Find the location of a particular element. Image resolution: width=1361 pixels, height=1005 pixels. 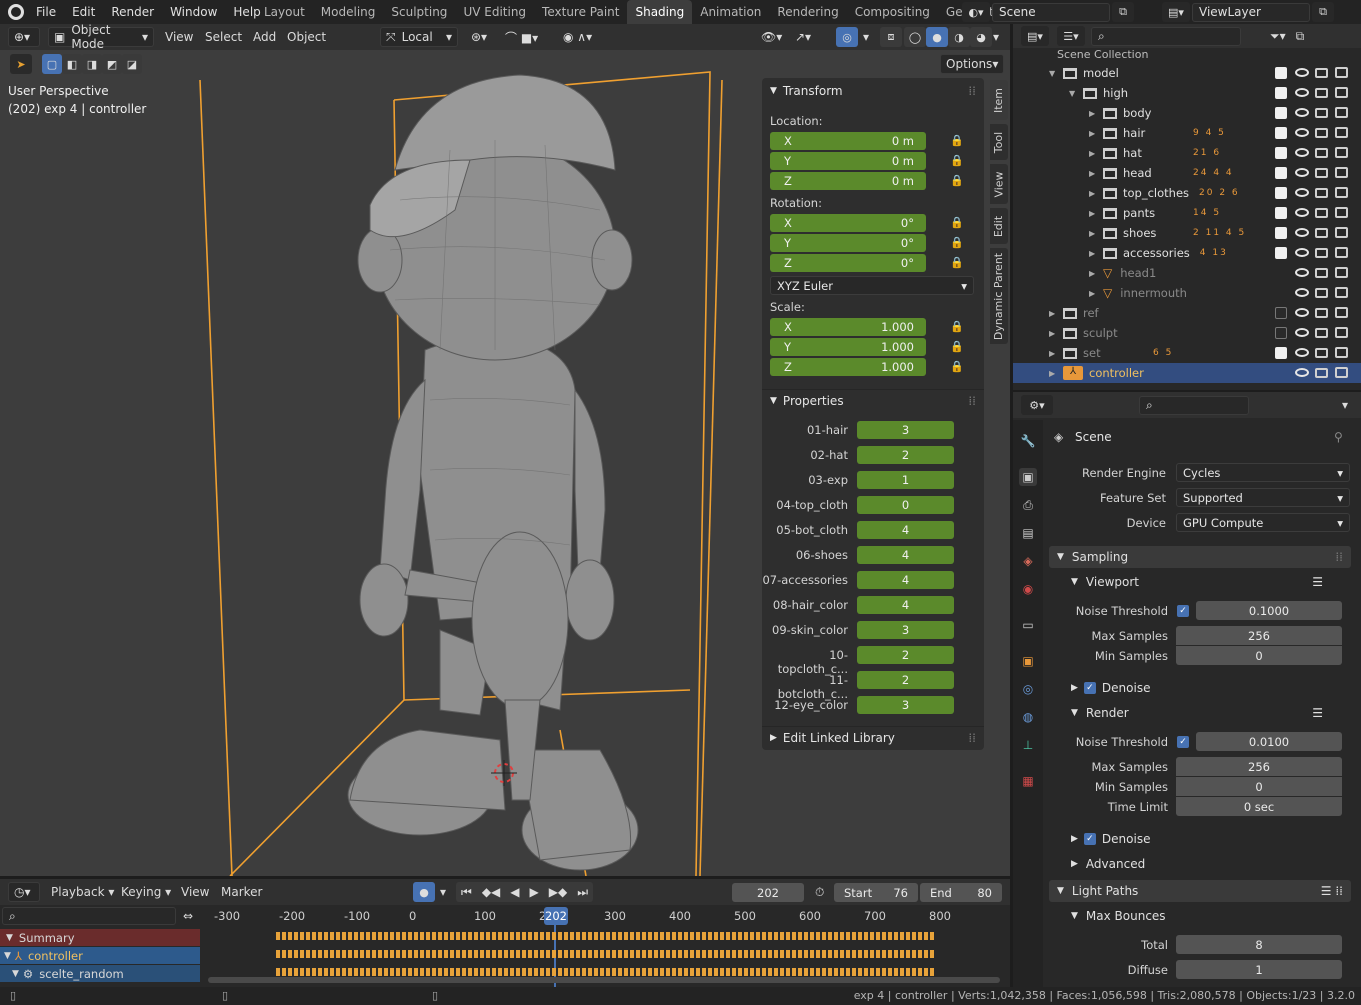

mode-dropdown: ▣ Object Mode ▾ is located at coordinates (101, 37).